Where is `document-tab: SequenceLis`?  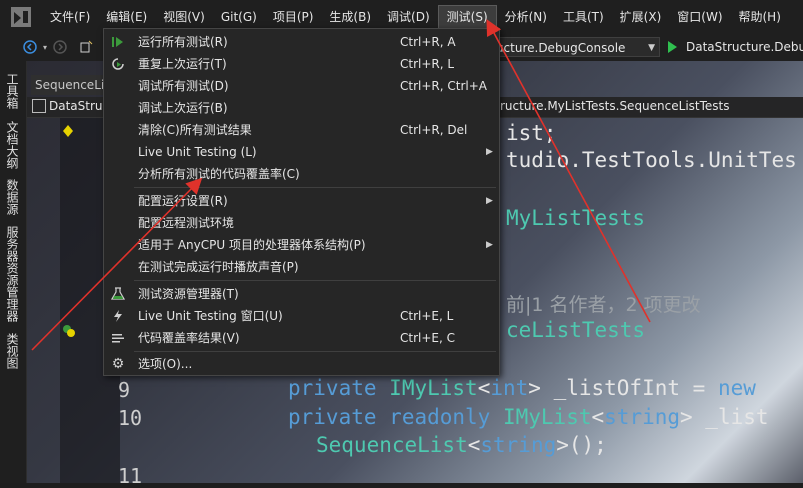
document-tab: SequenceLis is located at coordinates (71, 85).